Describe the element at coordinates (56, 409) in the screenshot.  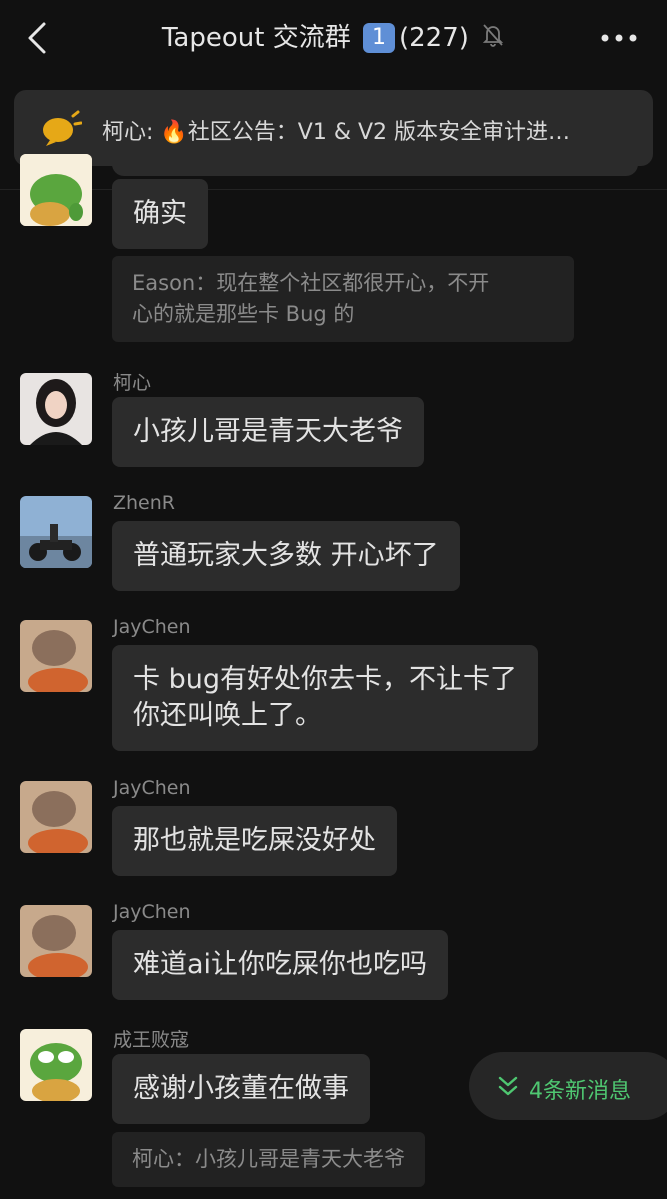
I see `woman-avatar` at that location.